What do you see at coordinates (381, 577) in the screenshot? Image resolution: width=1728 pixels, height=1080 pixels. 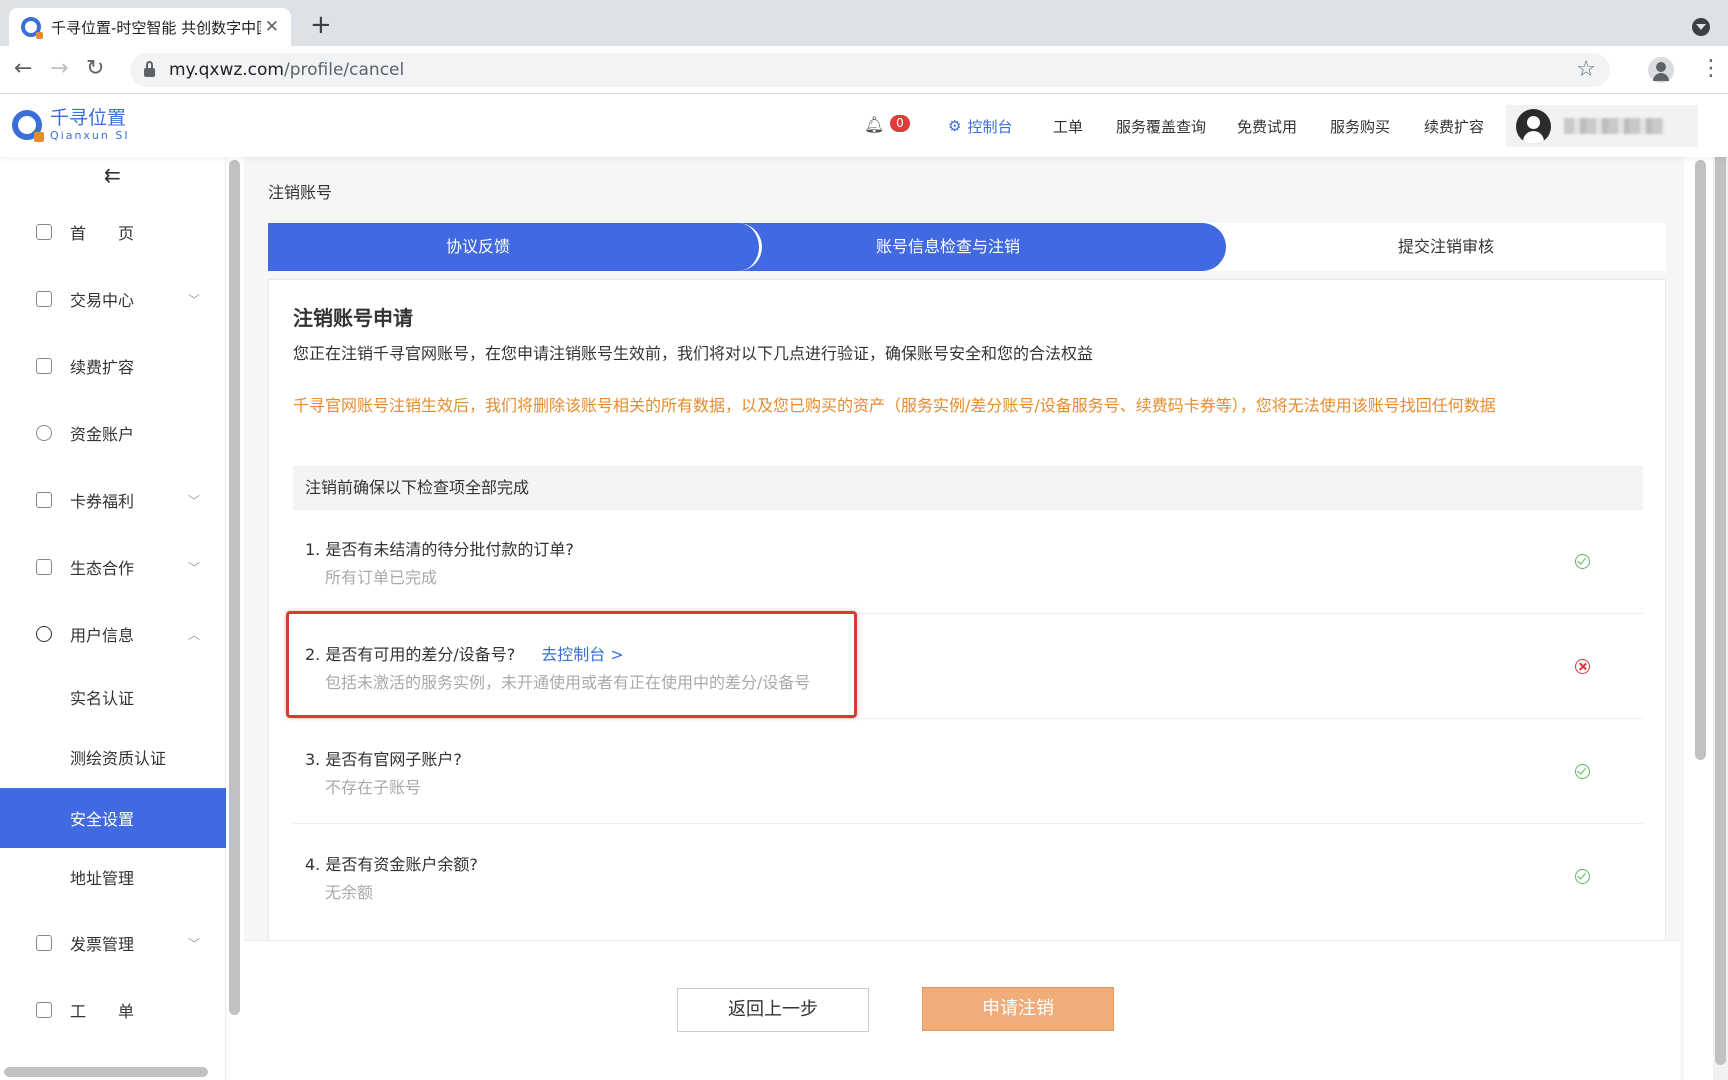 I see `check-answer: 所有订单已完成` at bounding box center [381, 577].